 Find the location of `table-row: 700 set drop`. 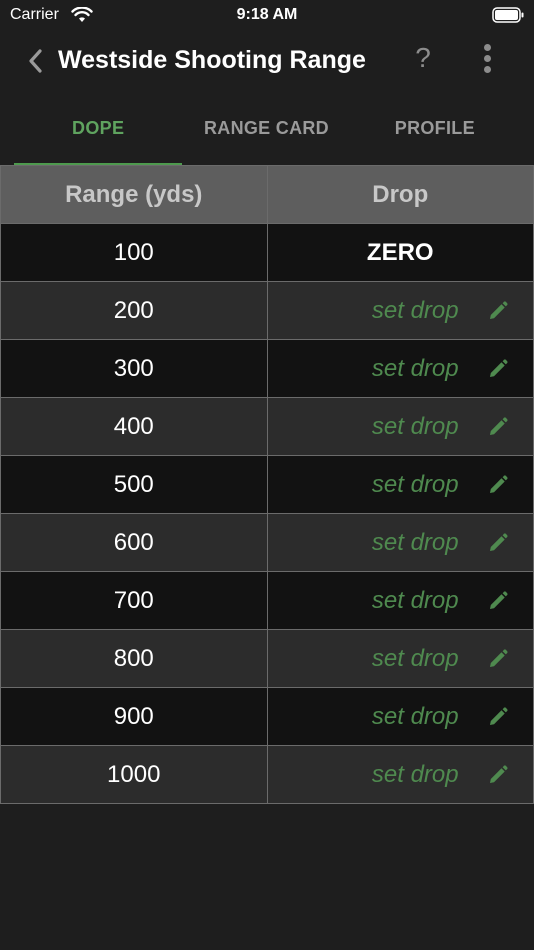

table-row: 700 set drop is located at coordinates (267, 600).